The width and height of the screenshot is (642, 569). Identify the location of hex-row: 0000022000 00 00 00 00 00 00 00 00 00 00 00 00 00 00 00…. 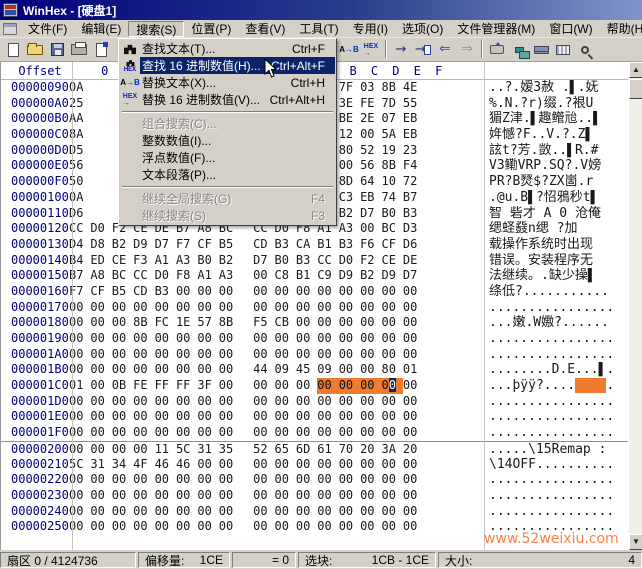
(314, 480).